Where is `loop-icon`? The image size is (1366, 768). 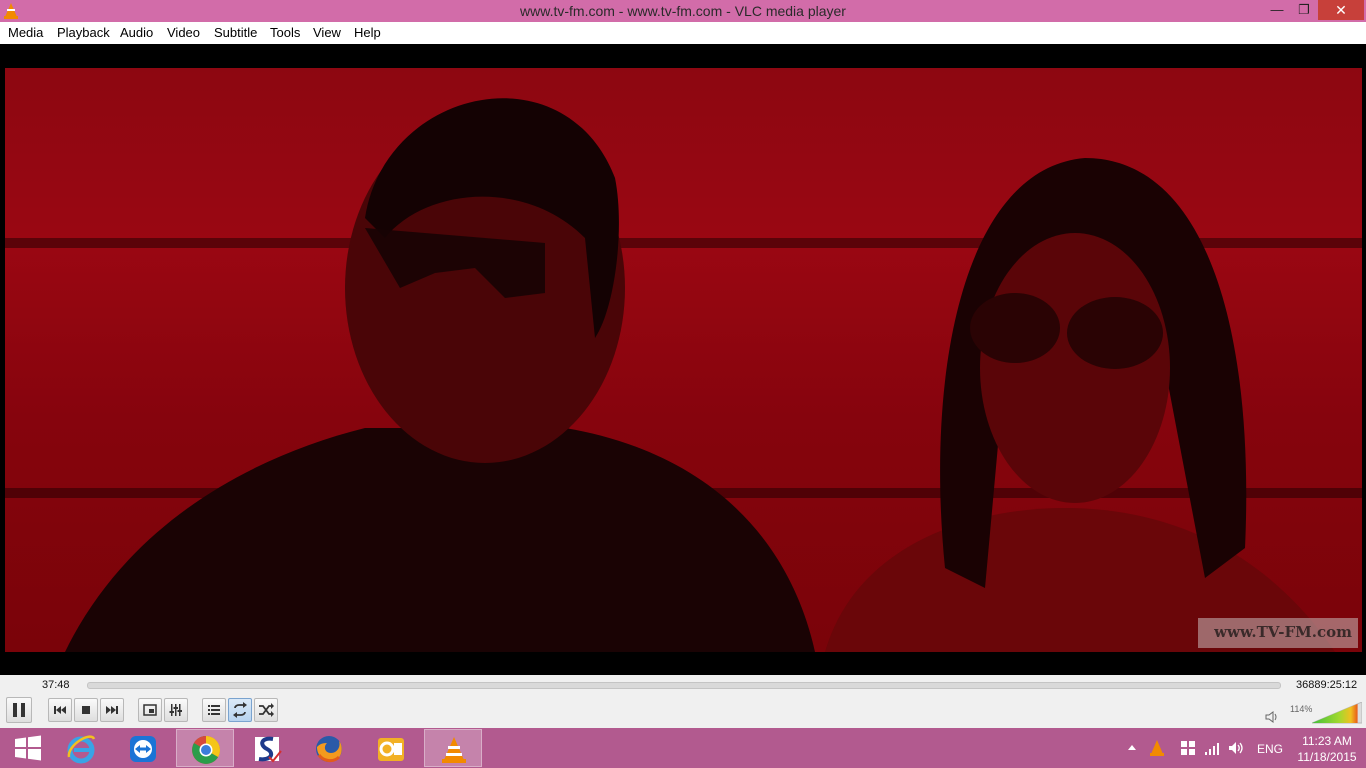
loop-icon is located at coordinates (240, 710).